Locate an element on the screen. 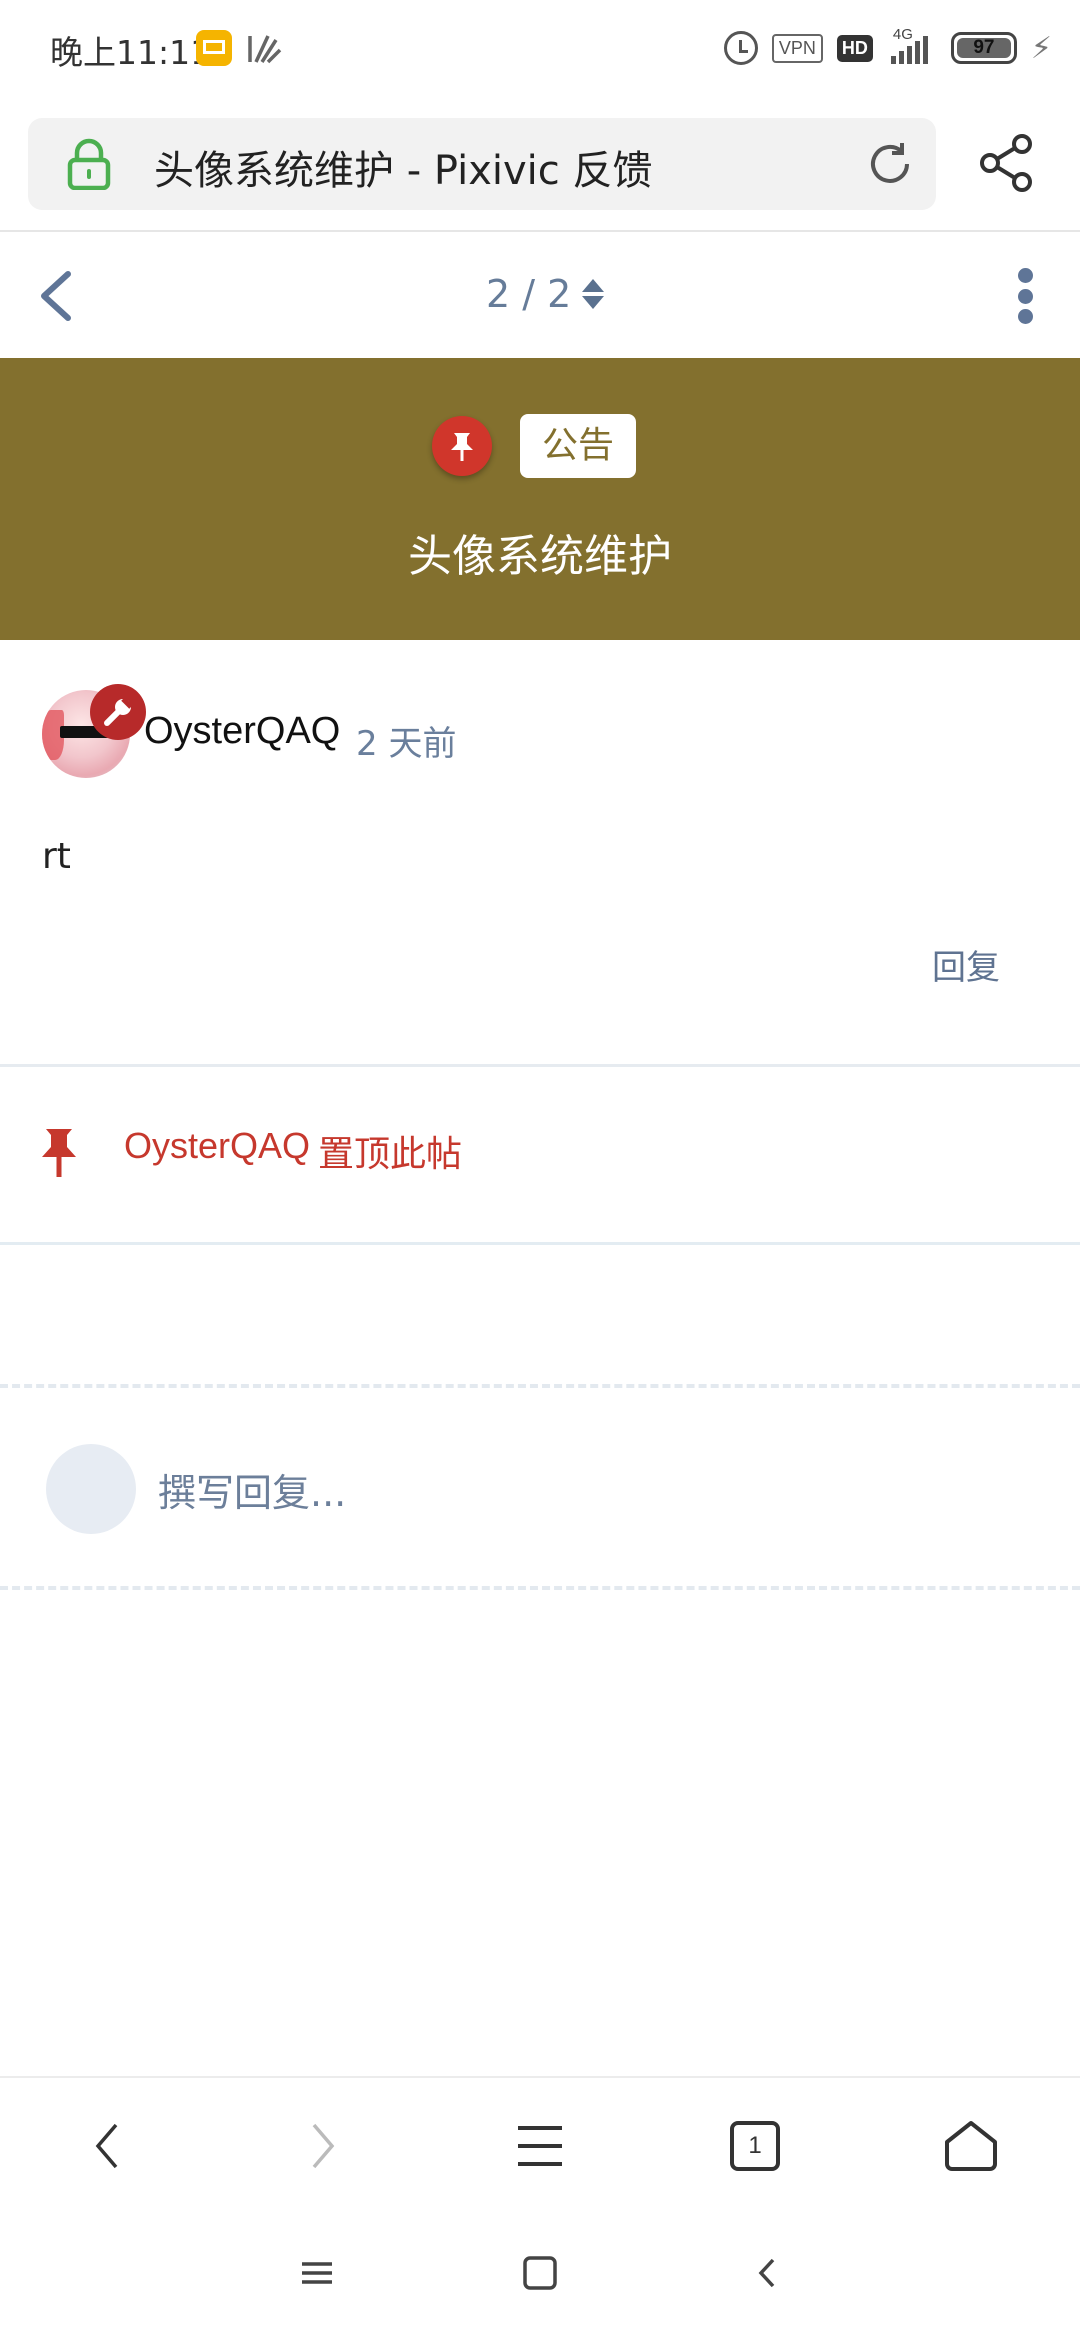 This screenshot has width=1080, height=2340. tab-count: 1 is located at coordinates (755, 2146).